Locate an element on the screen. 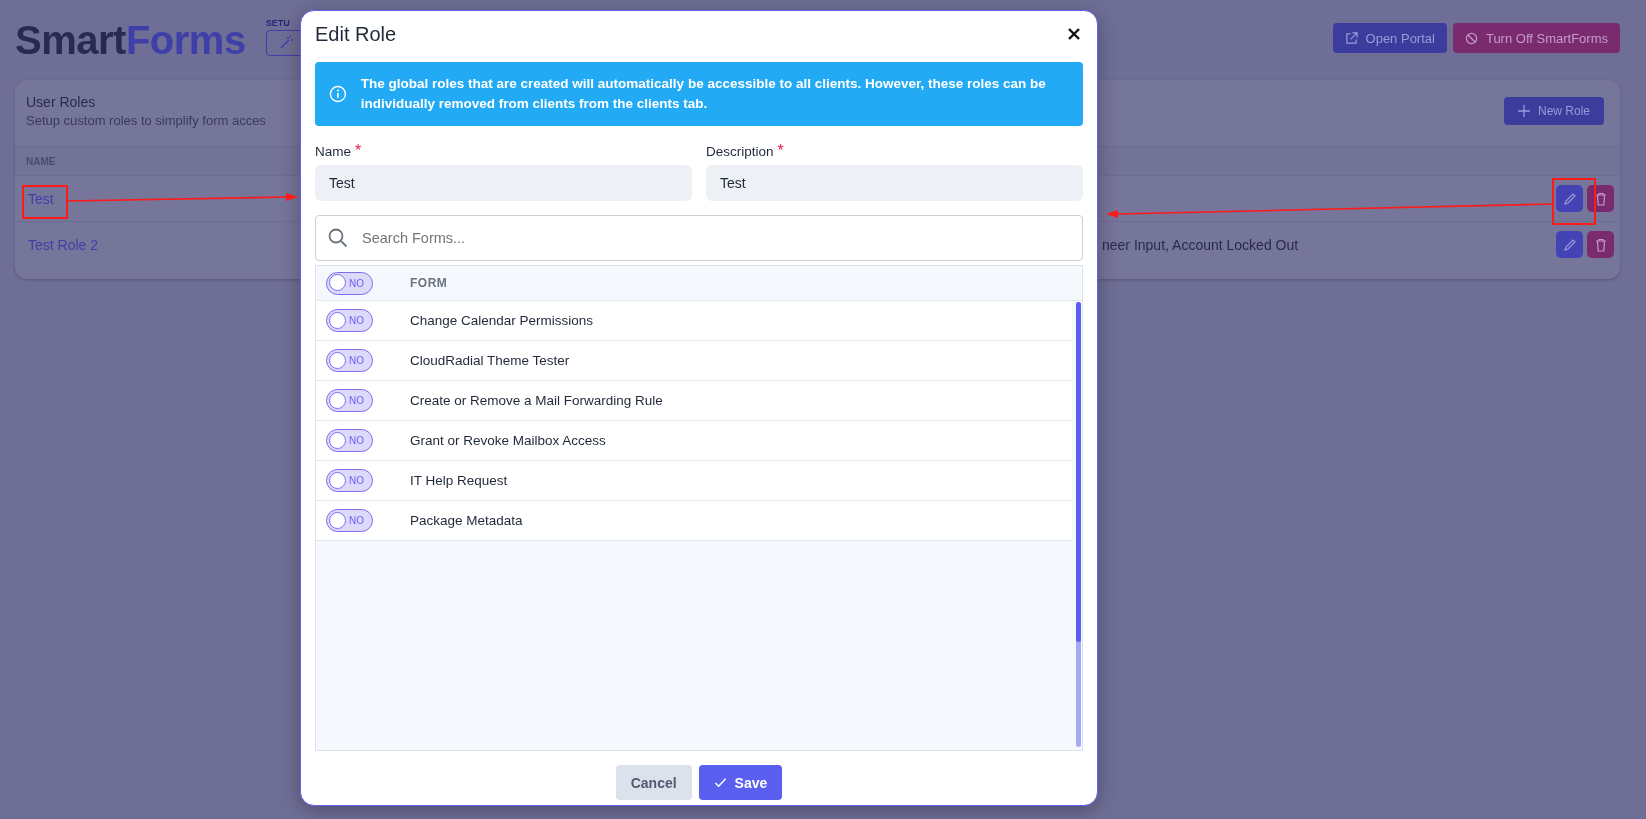 The height and width of the screenshot is (819, 1646). form-name: IT Help Request is located at coordinates (459, 480).